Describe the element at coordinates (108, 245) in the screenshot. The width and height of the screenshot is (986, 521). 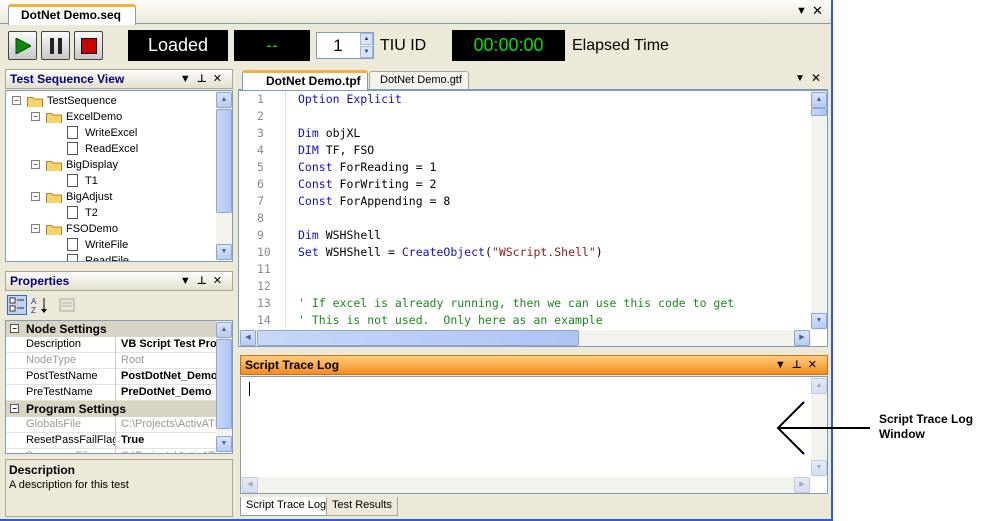
I see `tree-item: WriteFile` at that location.